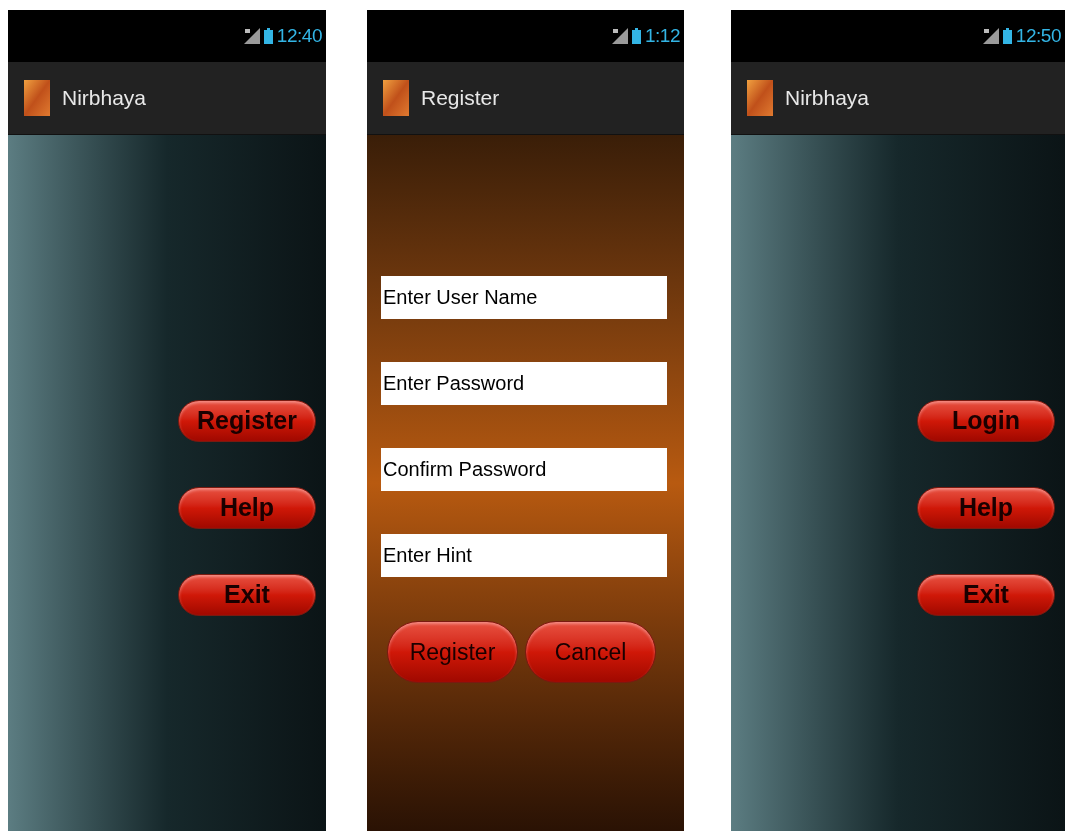  Describe the element at coordinates (460, 98) in the screenshot. I see `screen-title: Register` at that location.